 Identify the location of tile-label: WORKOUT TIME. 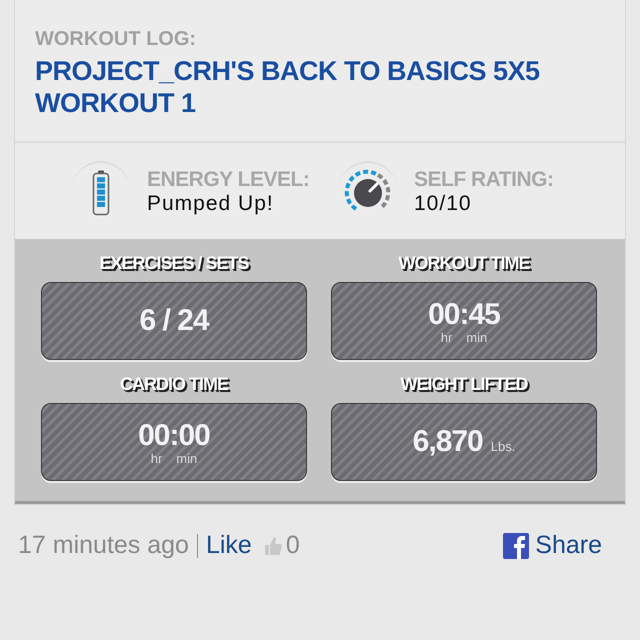
(464, 263).